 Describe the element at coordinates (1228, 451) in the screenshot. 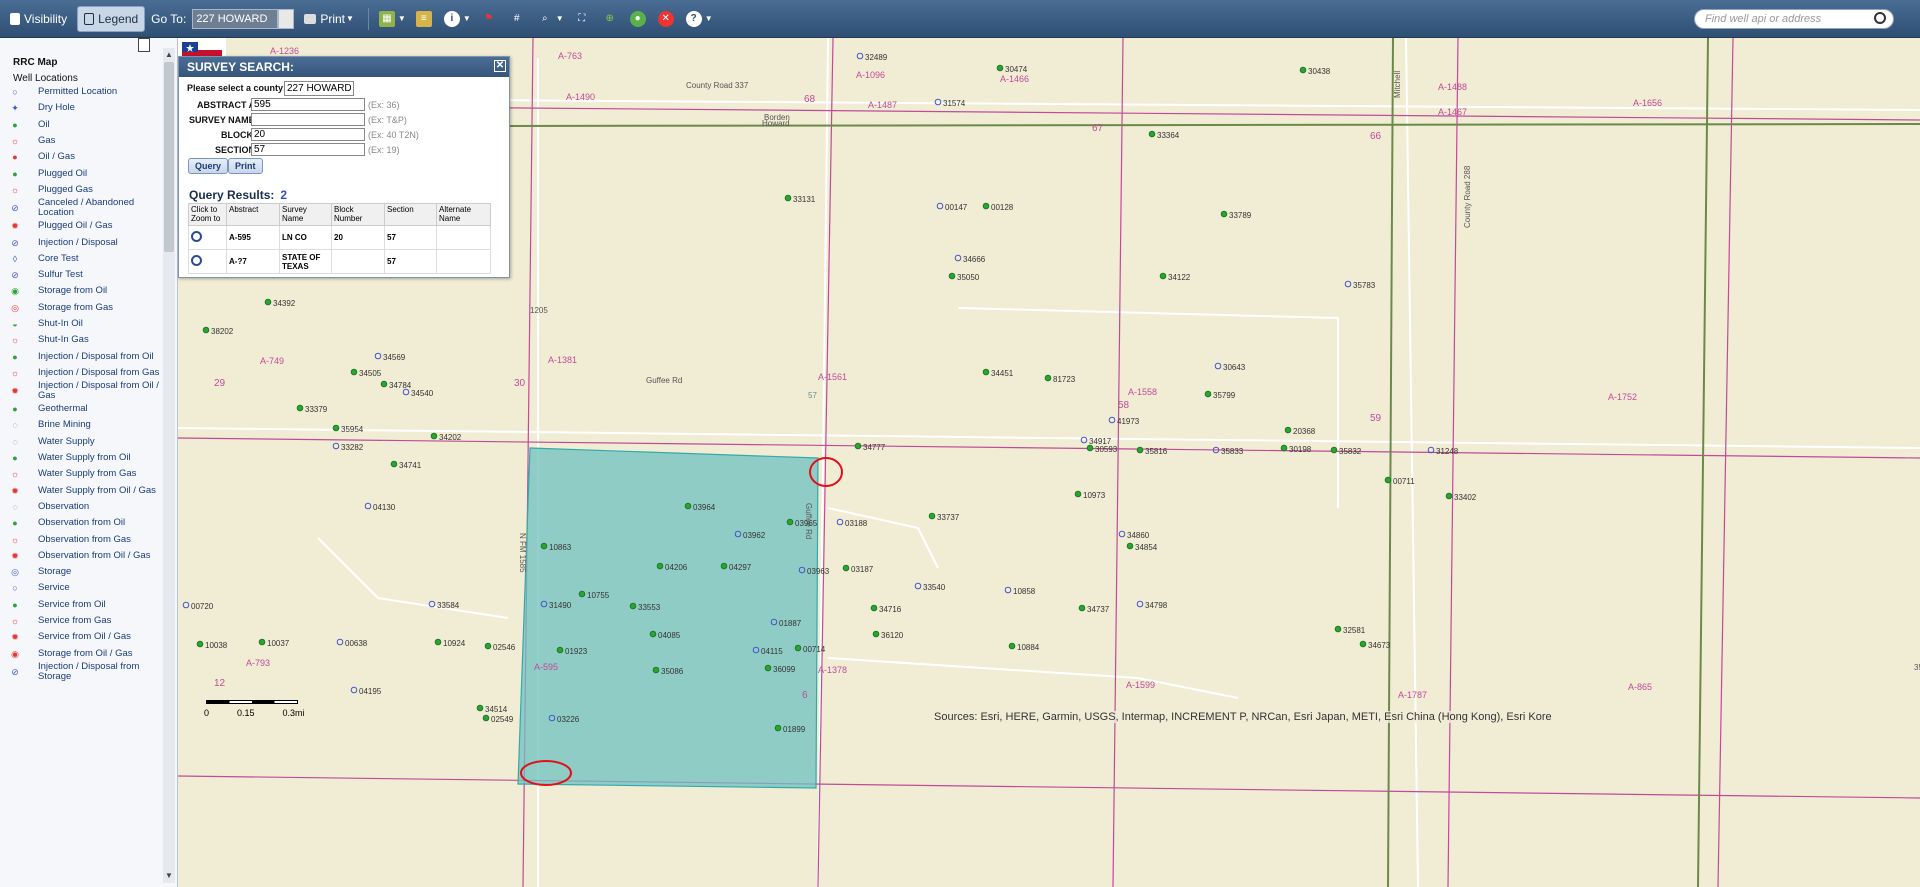

I see `well-marker: 35833` at that location.